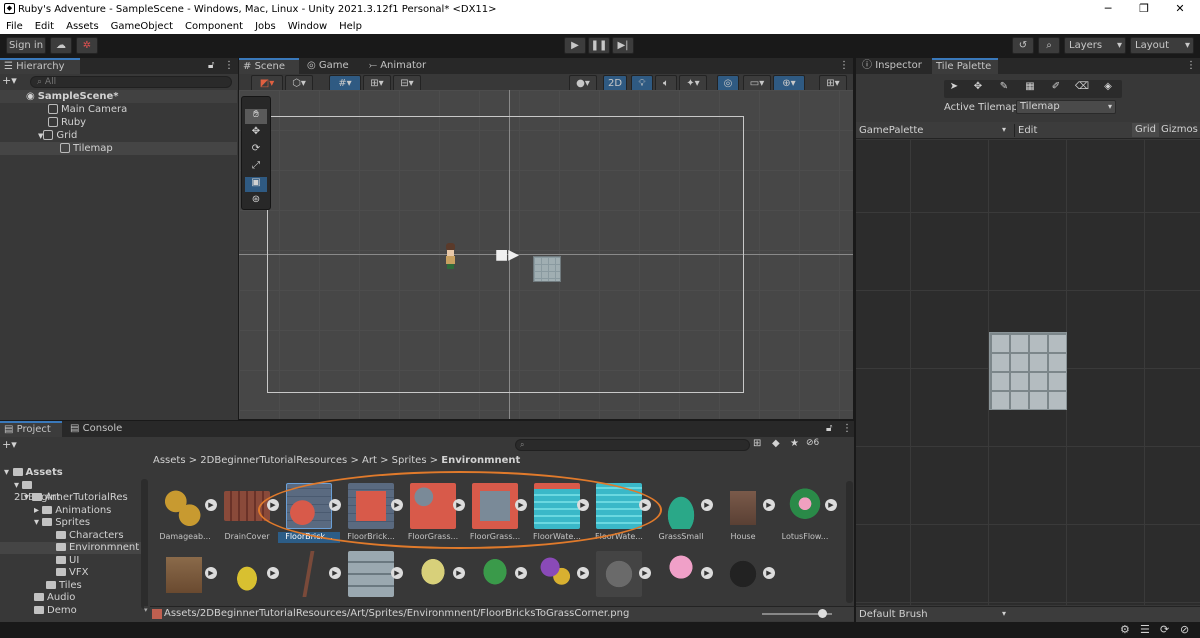  Describe the element at coordinates (632, 445) in the screenshot. I see `project-search-input: ⌕` at that location.